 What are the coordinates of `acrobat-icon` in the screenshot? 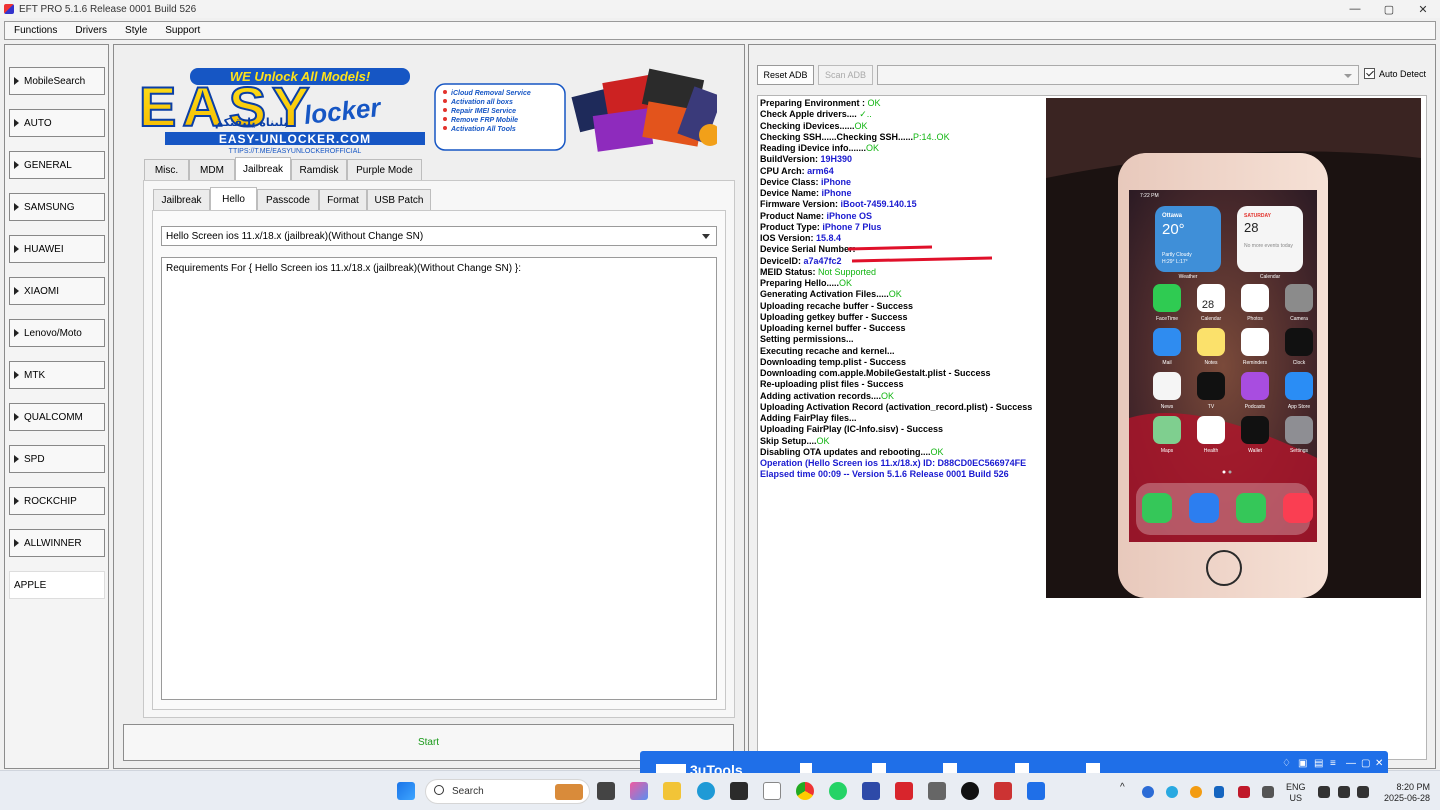 It's located at (904, 791).